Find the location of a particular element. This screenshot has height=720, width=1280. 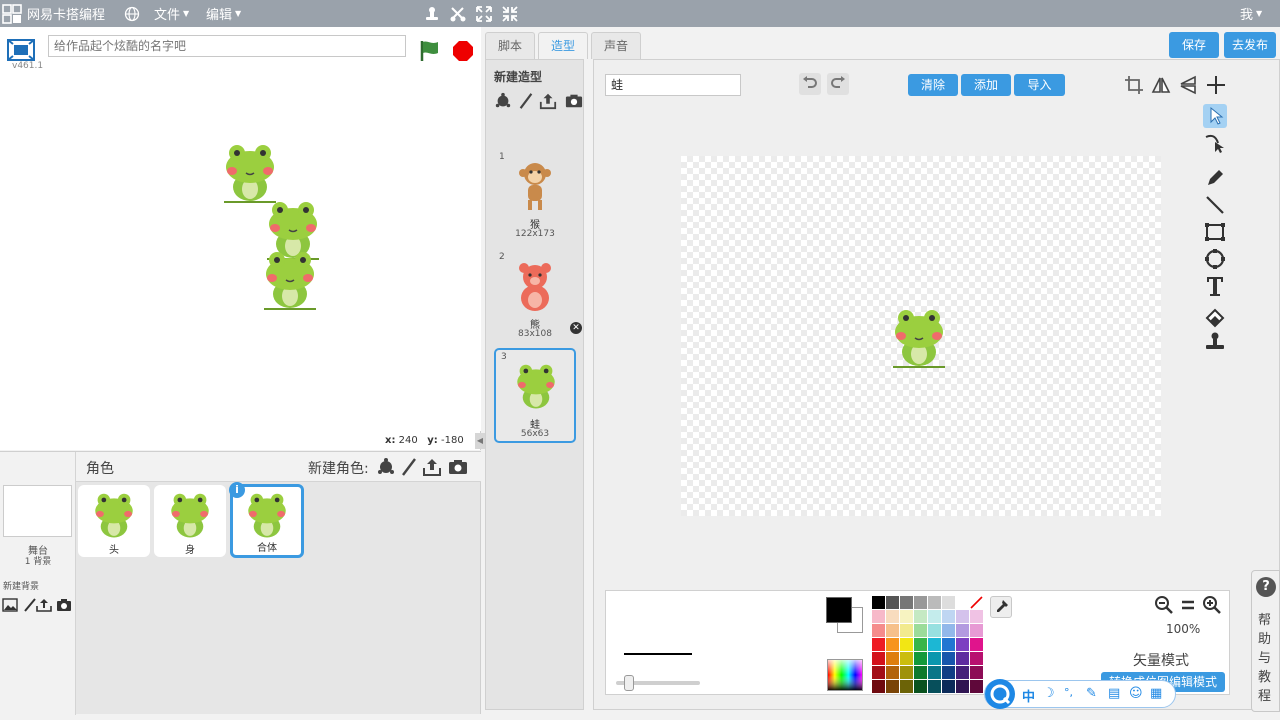

flip-horizontal-icon is located at coordinates (1161, 85).